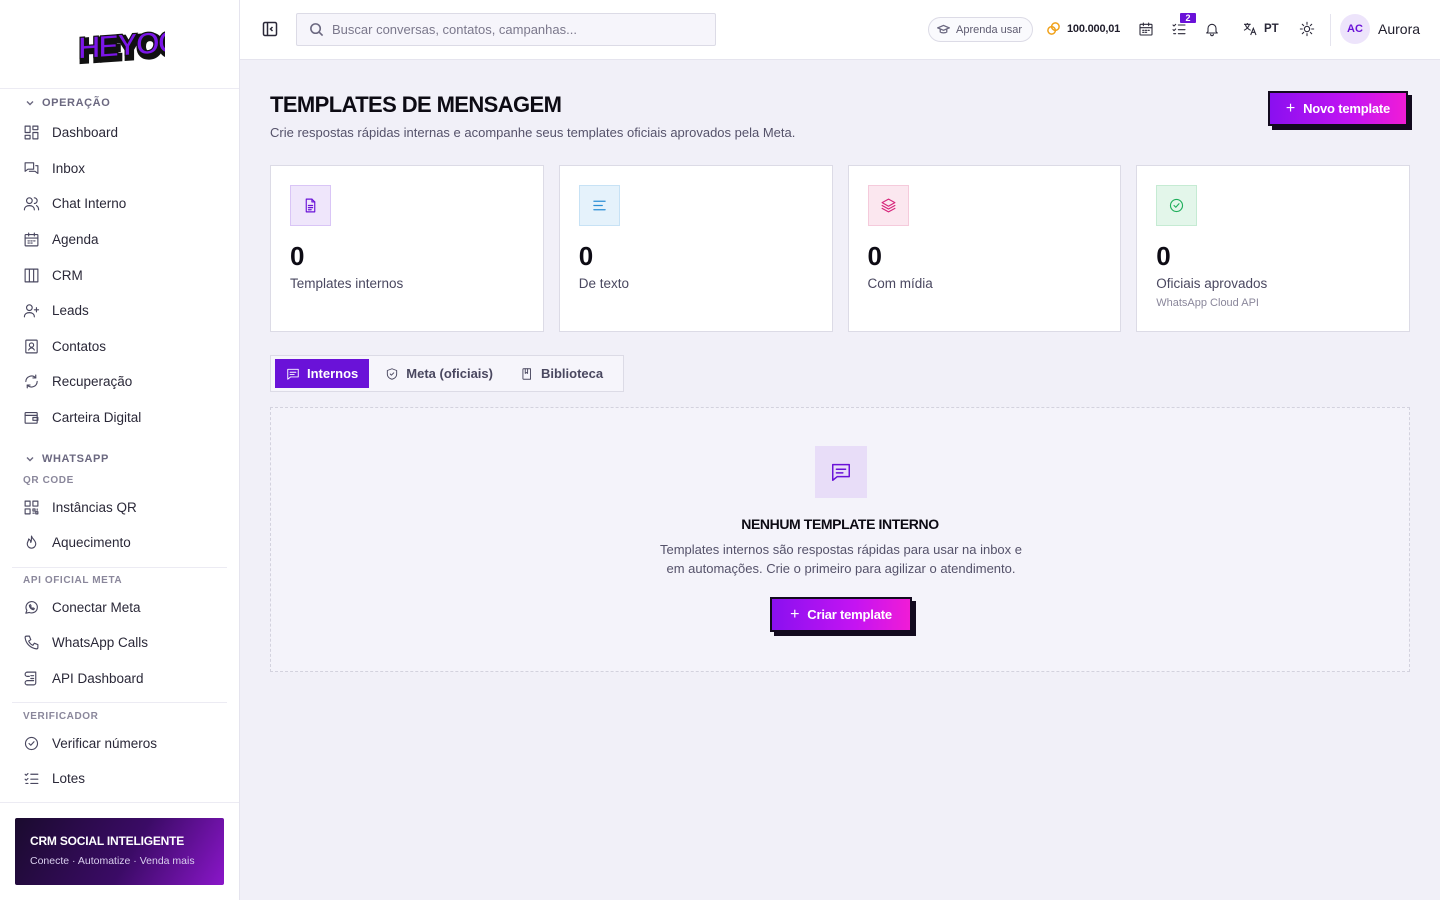  I want to click on sidebar-item-api-dashboard: API Dashboard, so click(119, 679).